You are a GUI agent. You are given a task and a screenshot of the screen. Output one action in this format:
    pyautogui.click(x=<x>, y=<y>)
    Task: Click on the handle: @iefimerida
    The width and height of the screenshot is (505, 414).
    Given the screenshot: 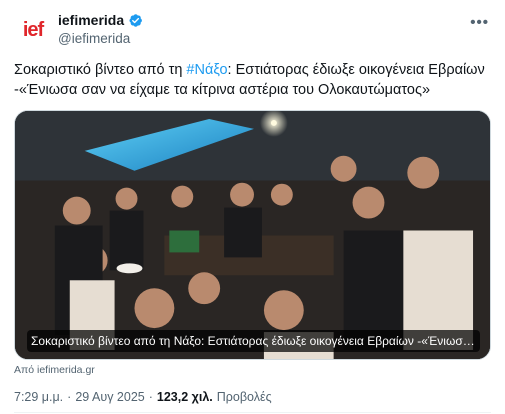 What is the action you would take?
    pyautogui.click(x=94, y=38)
    